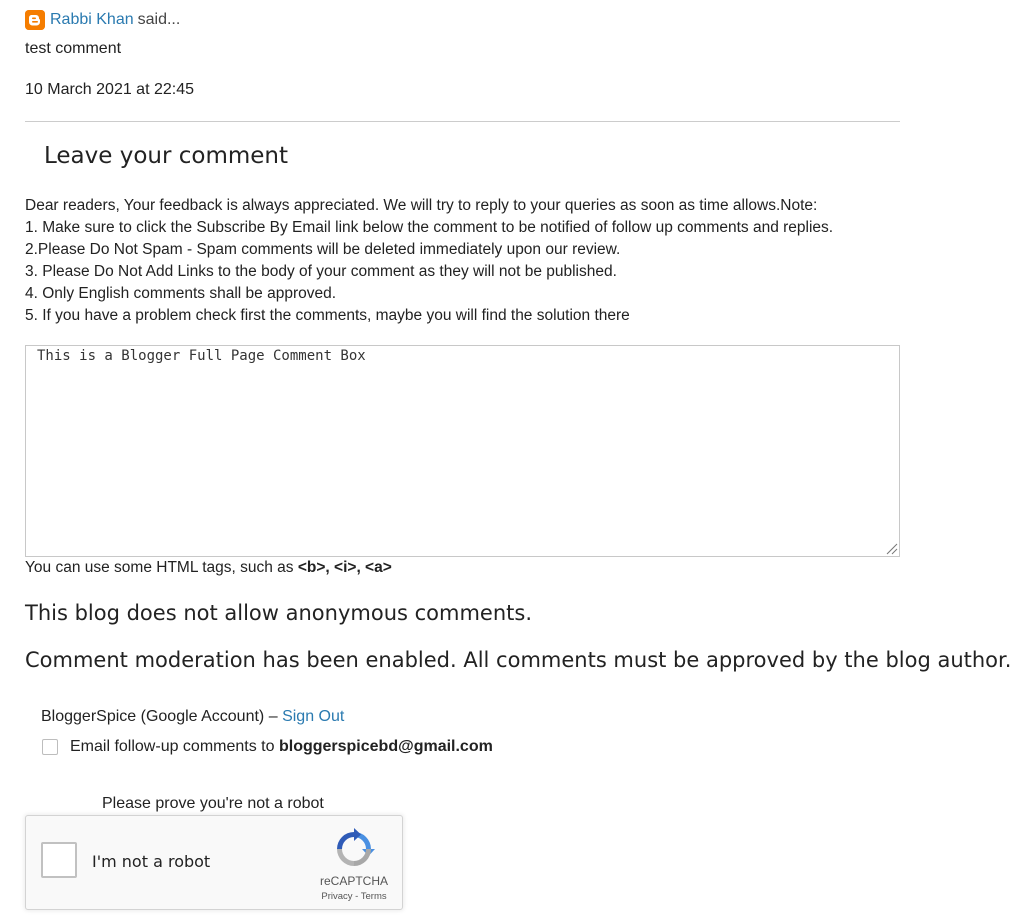  I want to click on sign-out-link: Sign Out, so click(313, 716).